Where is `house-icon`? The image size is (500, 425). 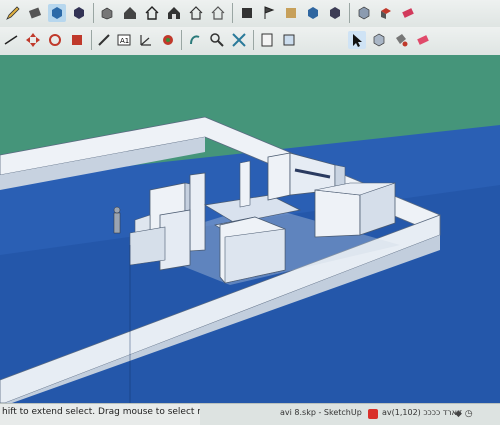
house-icon is located at coordinates (130, 13).